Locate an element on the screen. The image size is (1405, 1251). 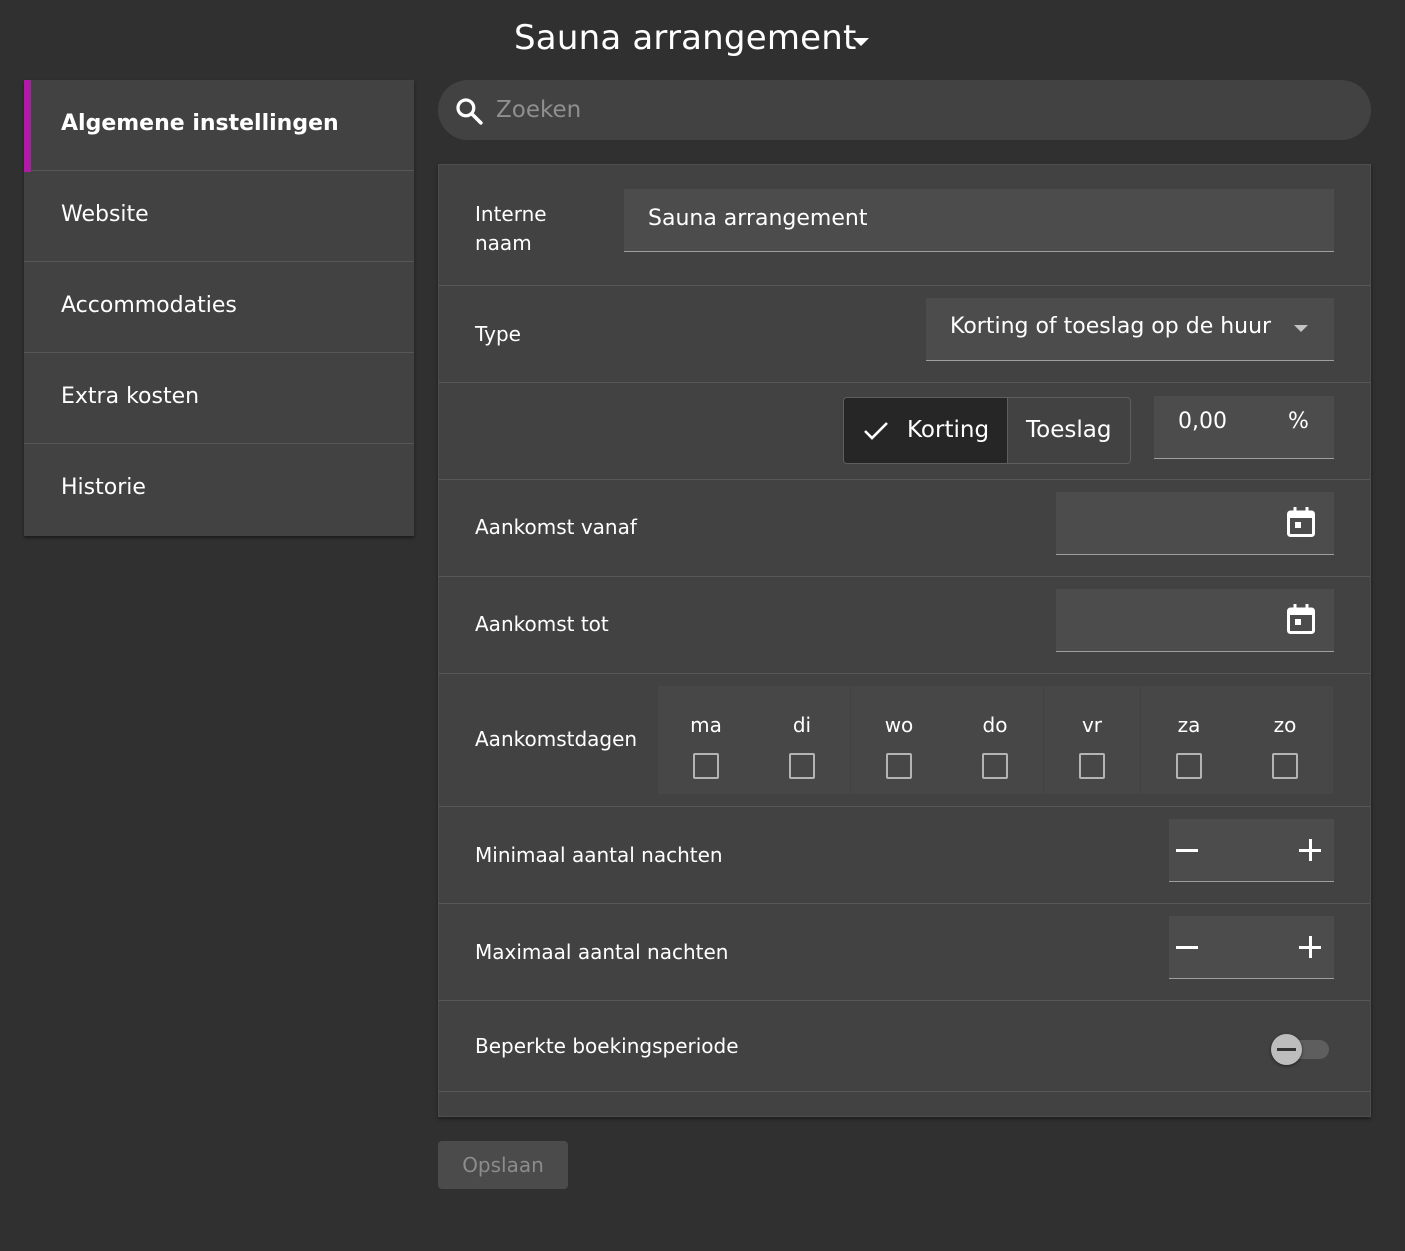
row-korting-toeslag: Korting Toeslag 0,00 % is located at coordinates (904, 431).